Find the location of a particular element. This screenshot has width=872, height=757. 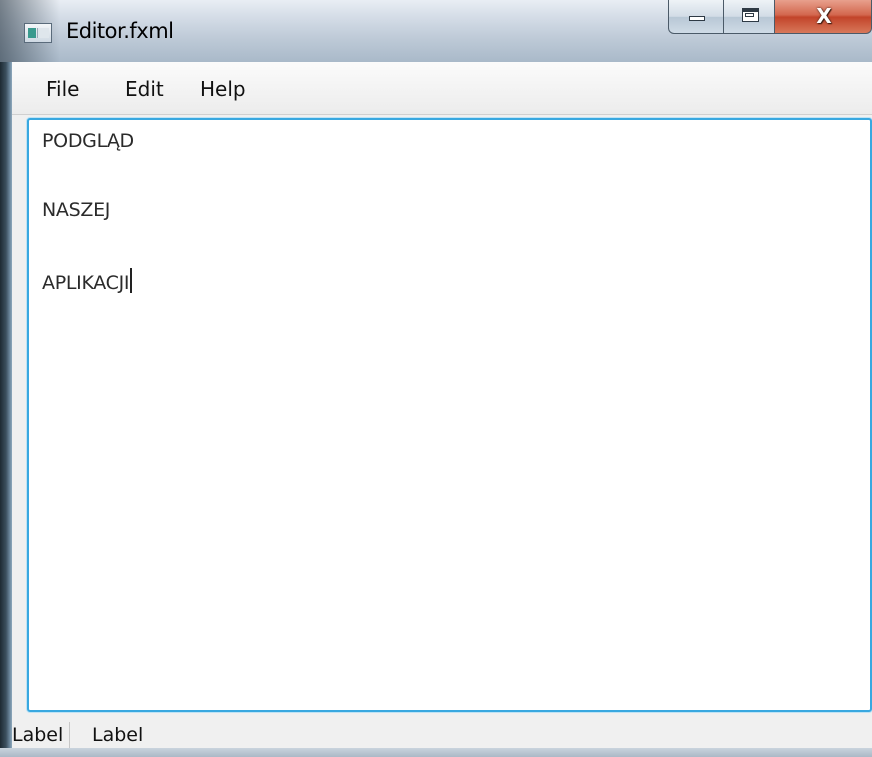

minimize-icon is located at coordinates (697, 18).